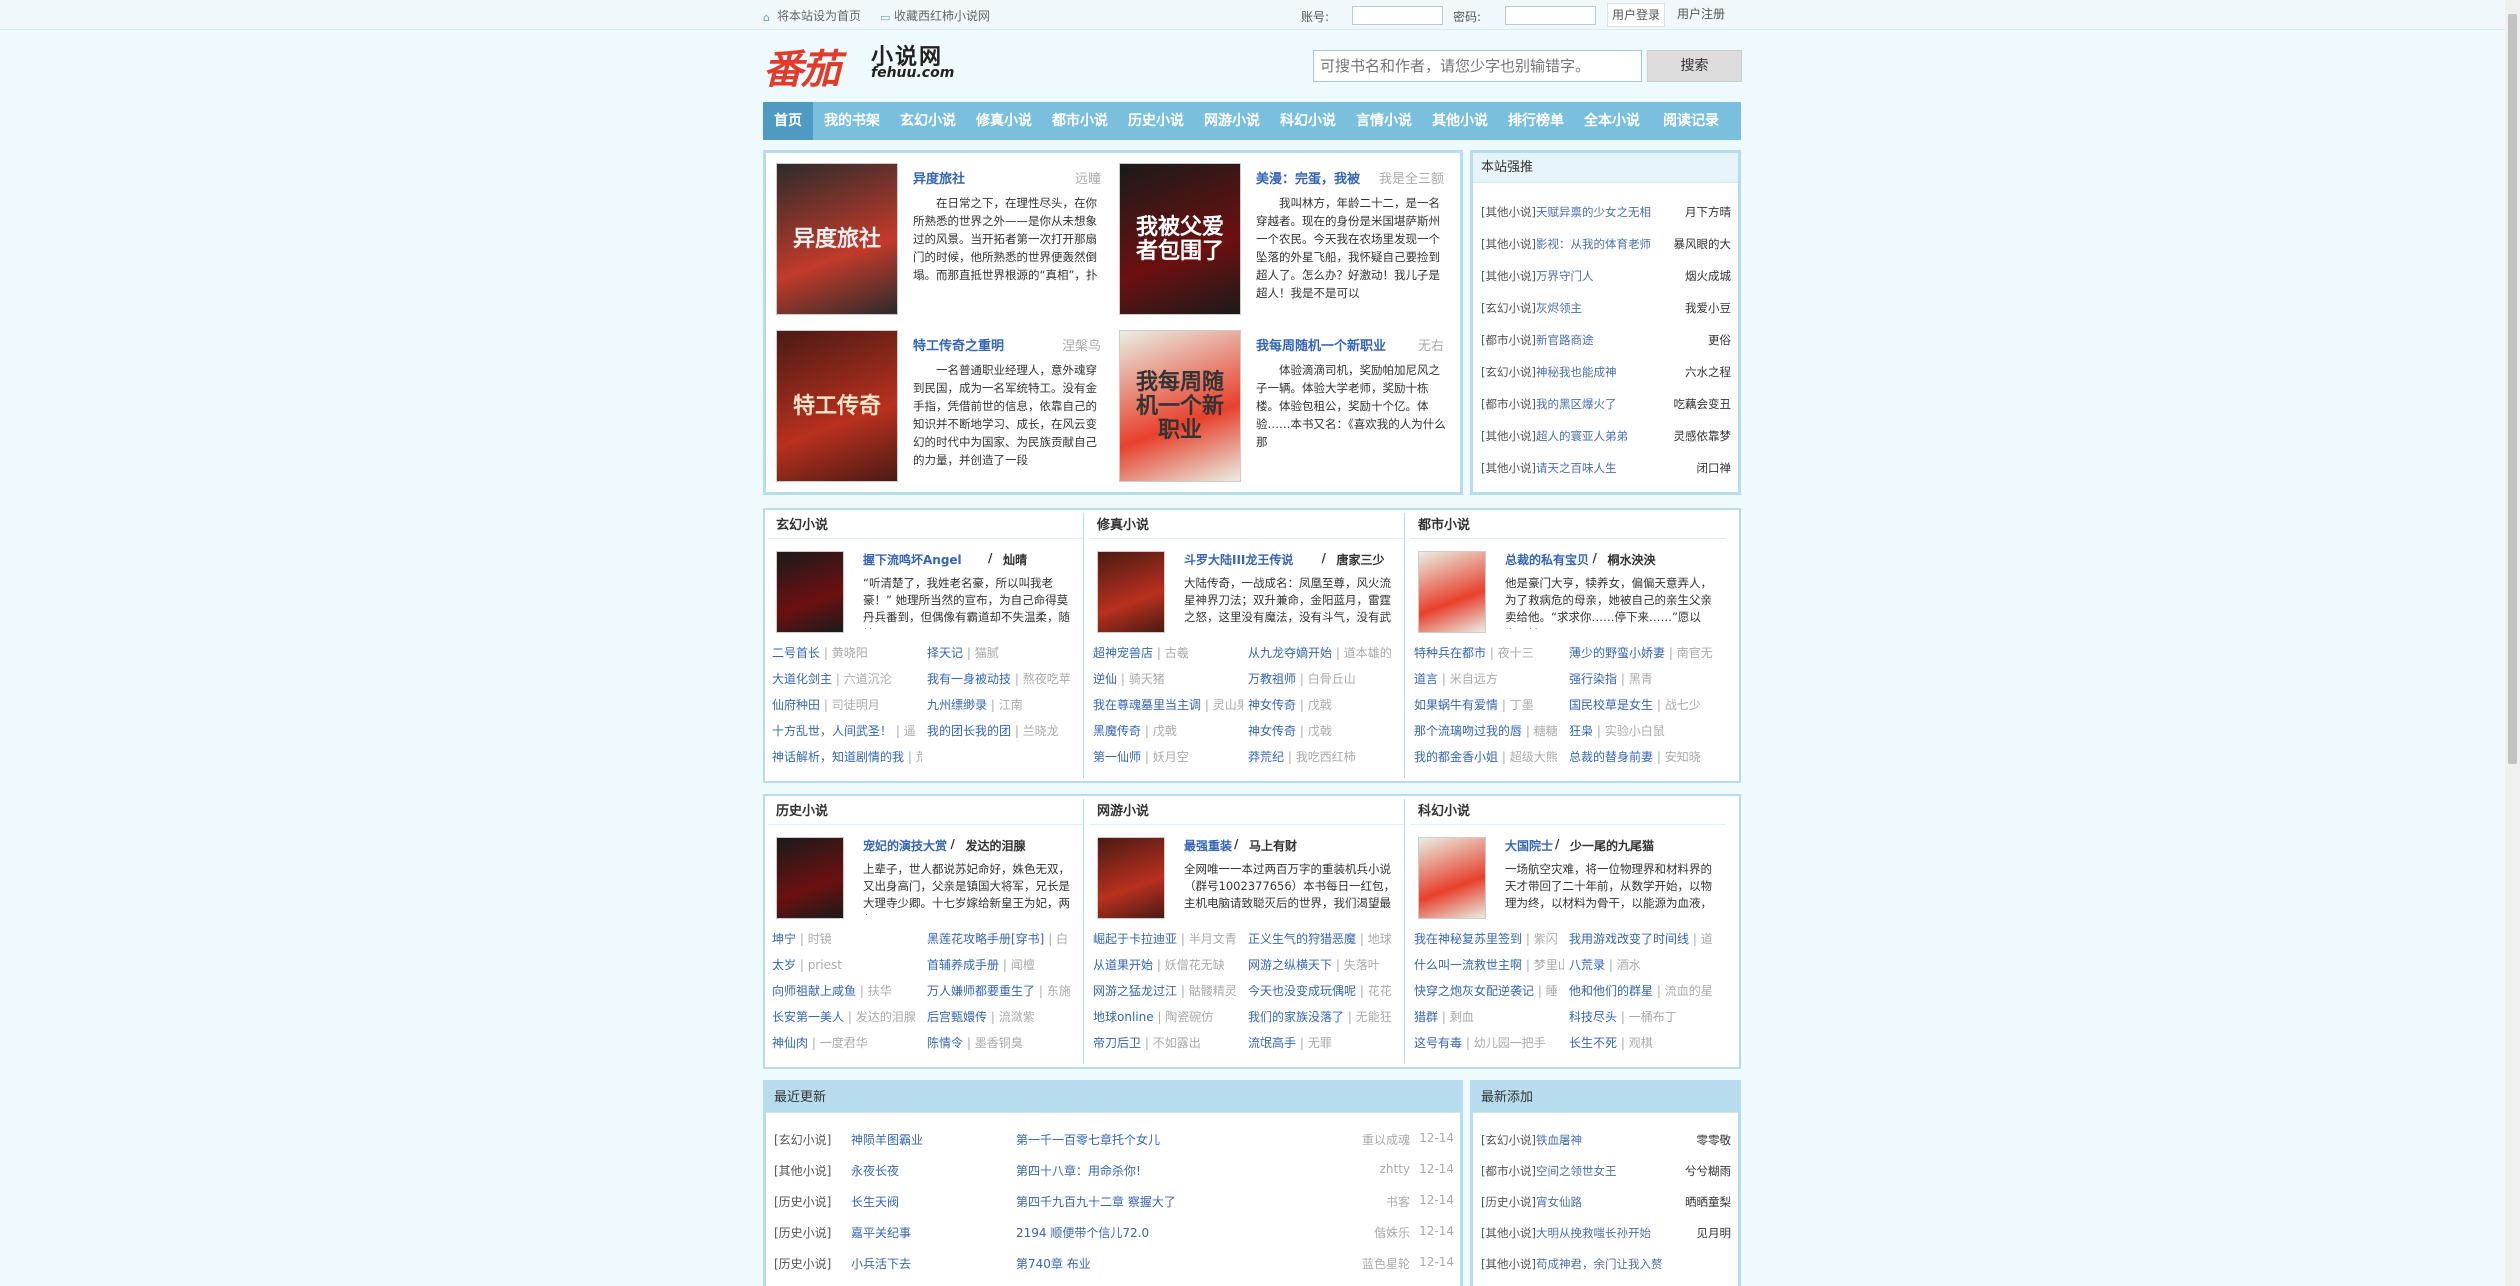 This screenshot has width=2520, height=1286. Describe the element at coordinates (1168, 990) in the screenshot. I see `category-list-item: 网游之猛龙过江 | 骷髅精灵` at that location.